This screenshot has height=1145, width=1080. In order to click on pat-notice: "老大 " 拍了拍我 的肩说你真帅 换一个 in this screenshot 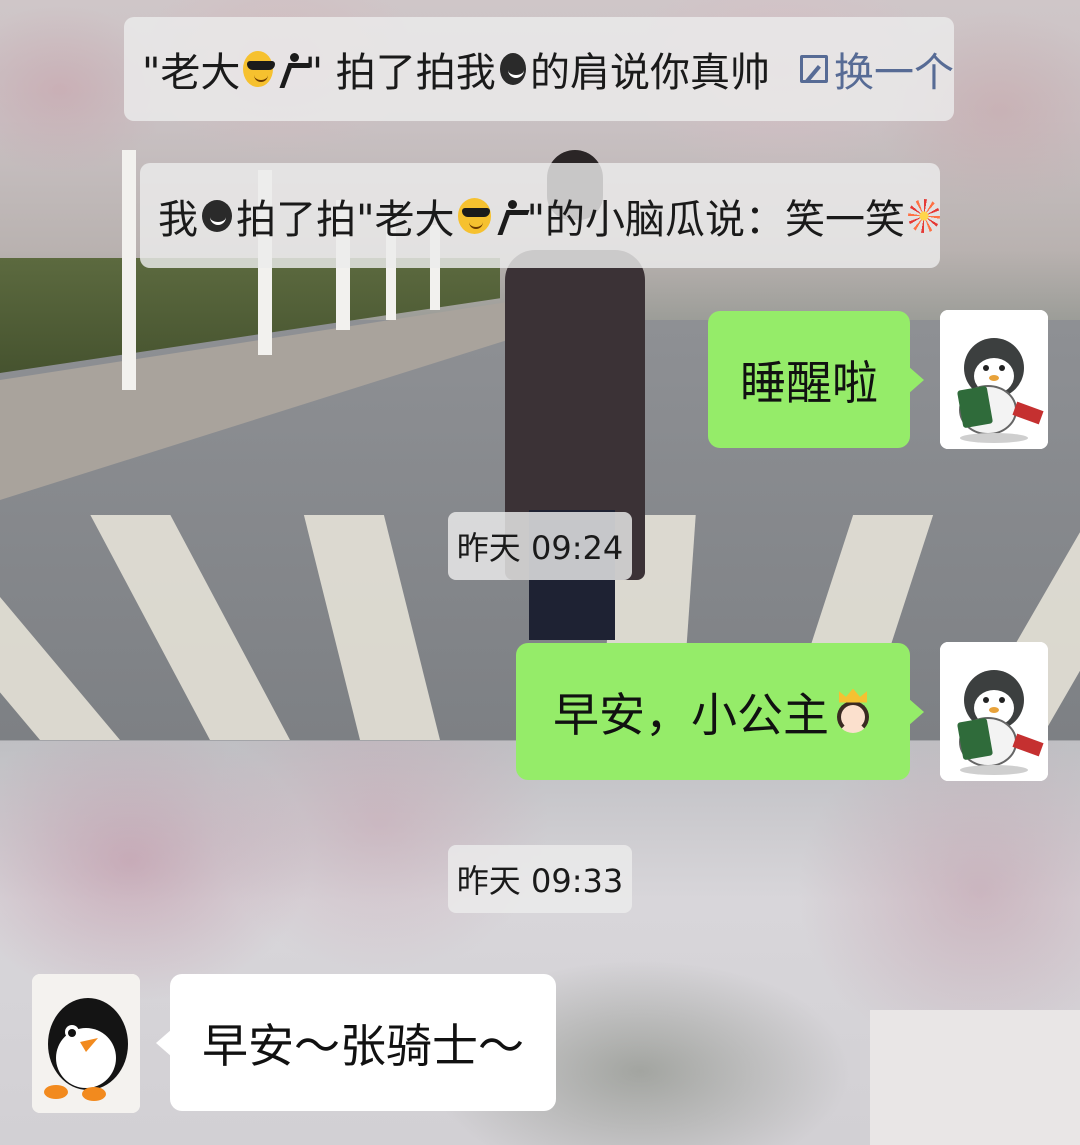, I will do `click(539, 69)`.